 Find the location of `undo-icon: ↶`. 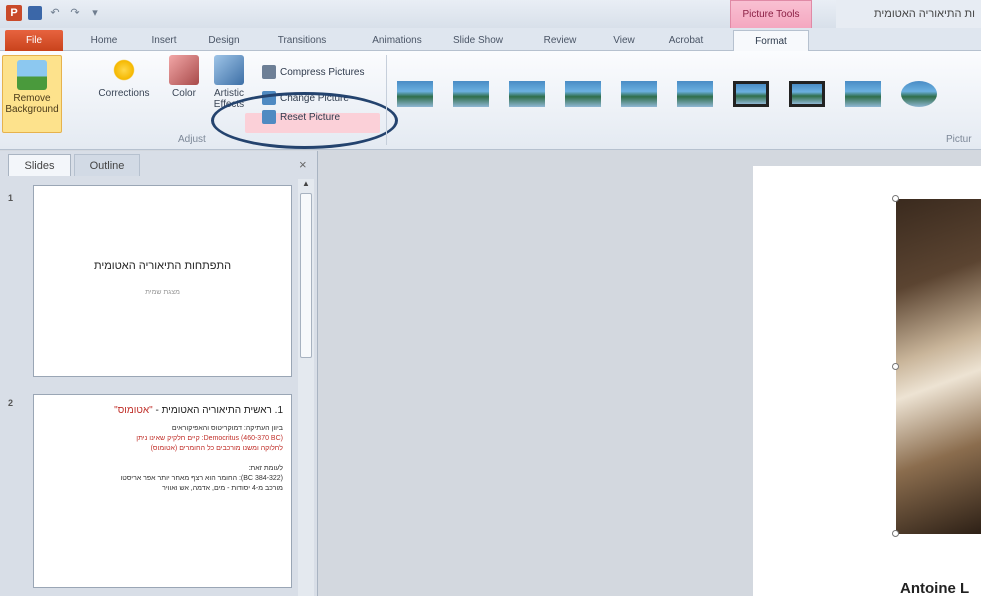

undo-icon: ↶ is located at coordinates (55, 13).